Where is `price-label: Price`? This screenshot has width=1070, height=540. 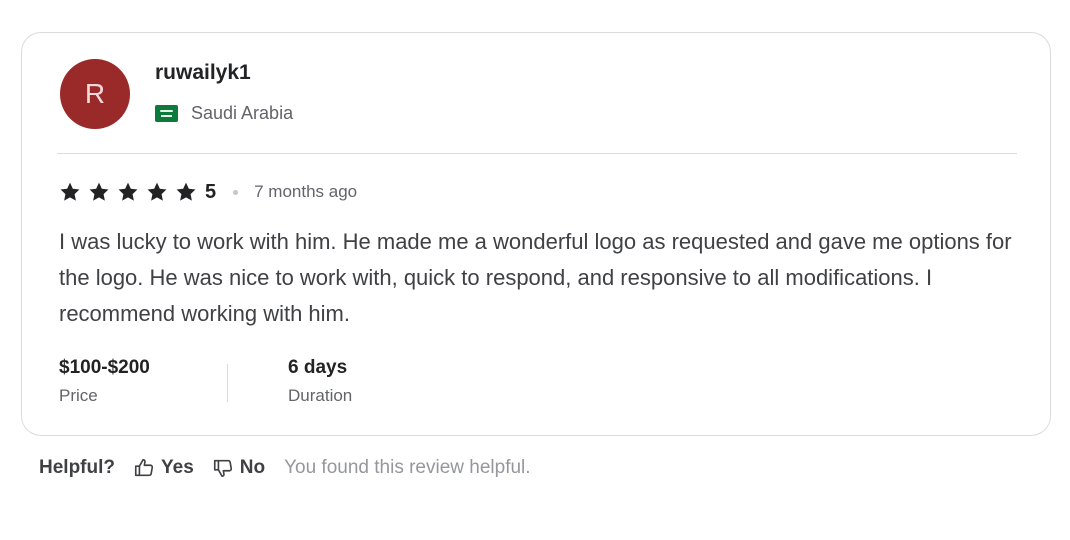 price-label: Price is located at coordinates (78, 395).